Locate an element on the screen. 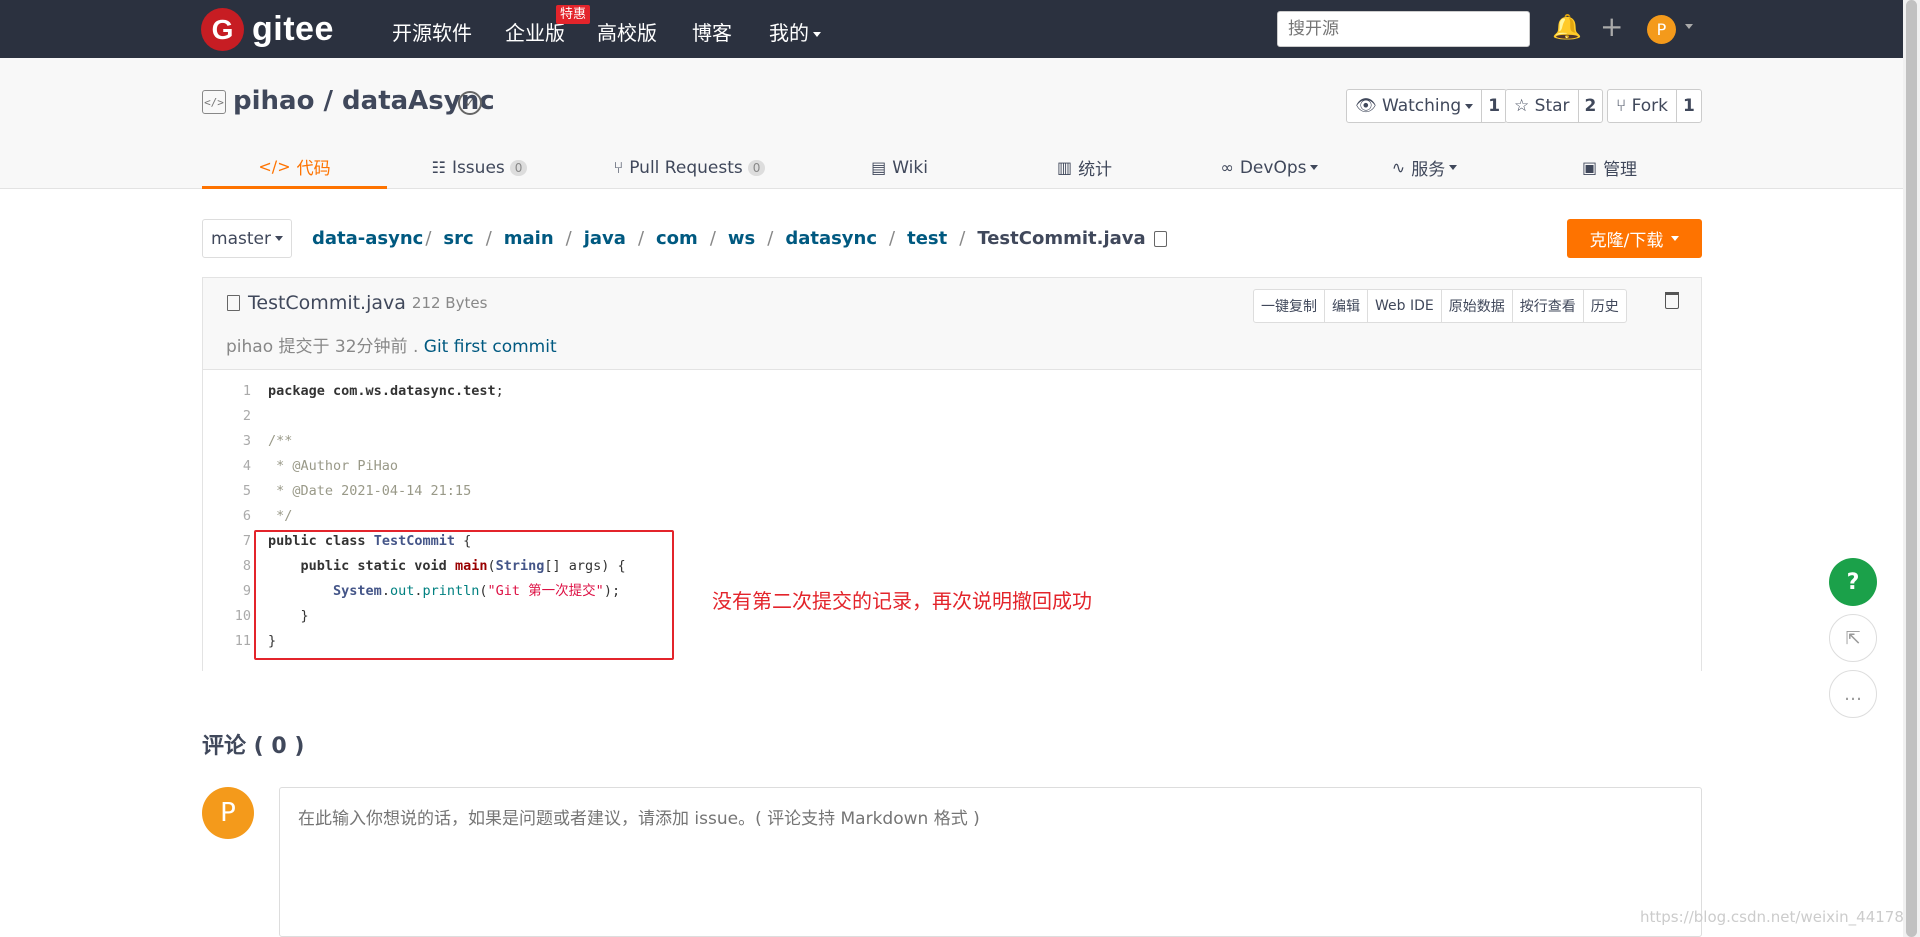 This screenshot has height=937, width=1920. pulse-icon: ∿ is located at coordinates (1398, 167).